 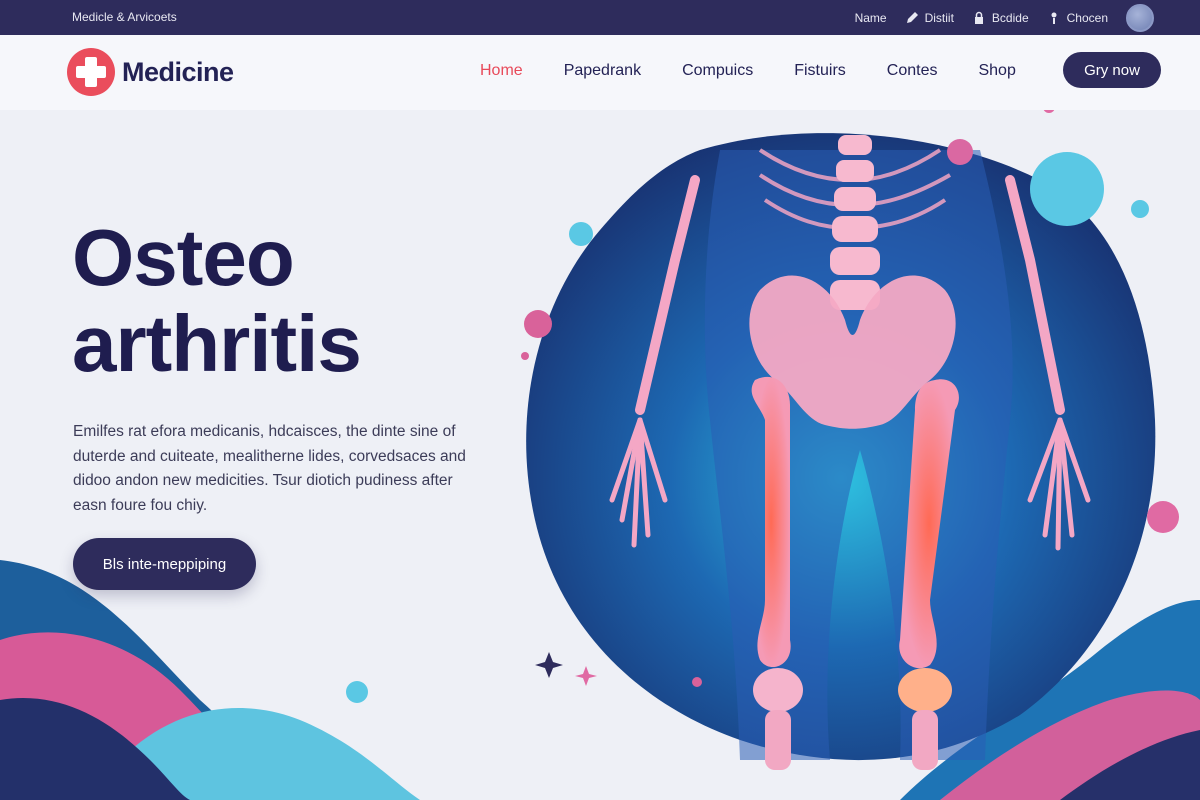 What do you see at coordinates (525, 356) in the screenshot?
I see `dot-pink-tiny` at bounding box center [525, 356].